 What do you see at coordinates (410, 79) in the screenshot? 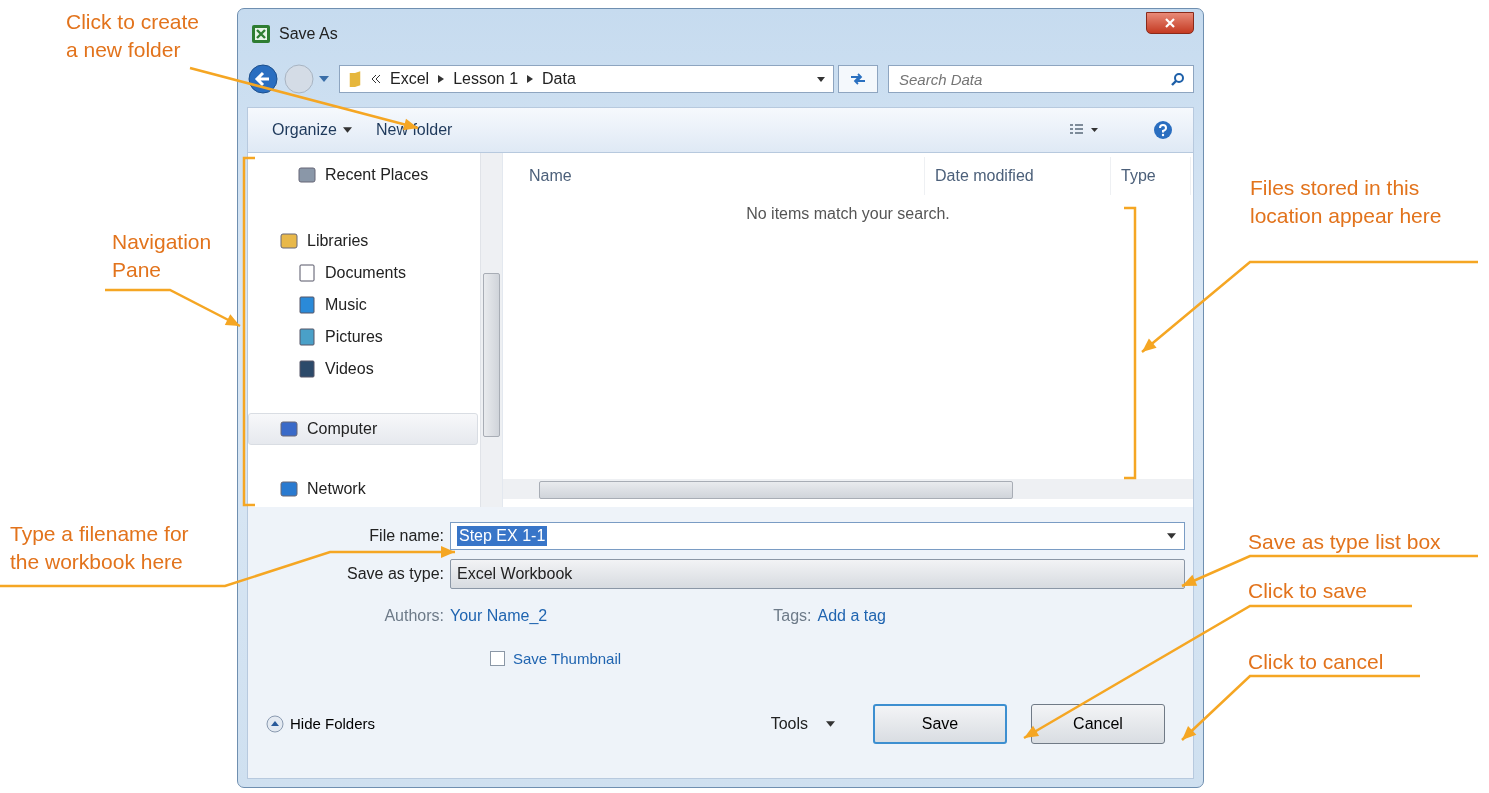
I see `breadcrumb: Excel` at bounding box center [410, 79].